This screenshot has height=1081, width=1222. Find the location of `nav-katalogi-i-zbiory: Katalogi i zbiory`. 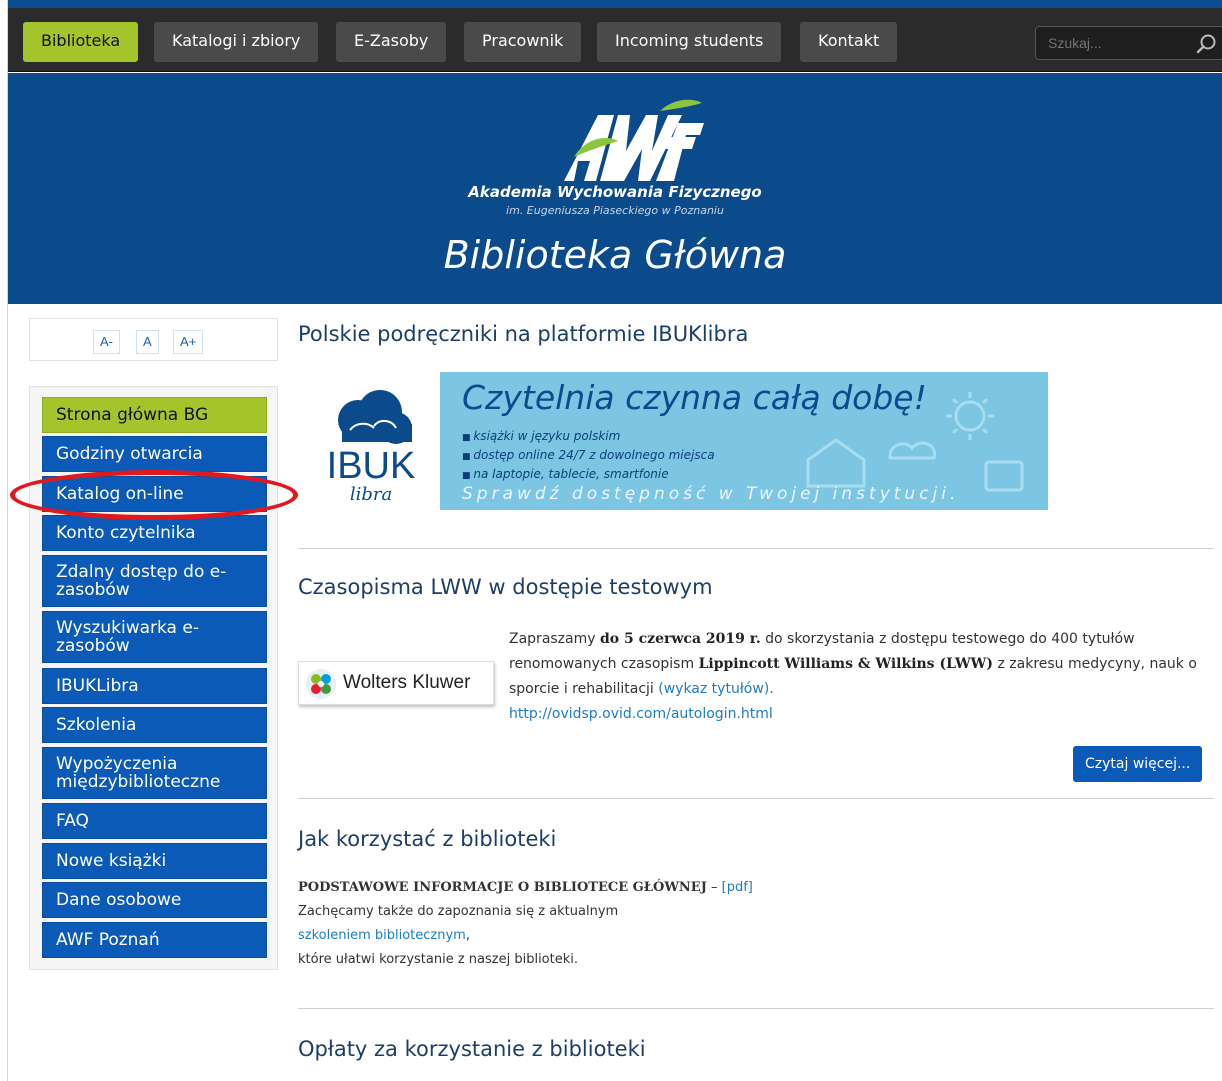

nav-katalogi-i-zbiory: Katalogi i zbiory is located at coordinates (236, 42).